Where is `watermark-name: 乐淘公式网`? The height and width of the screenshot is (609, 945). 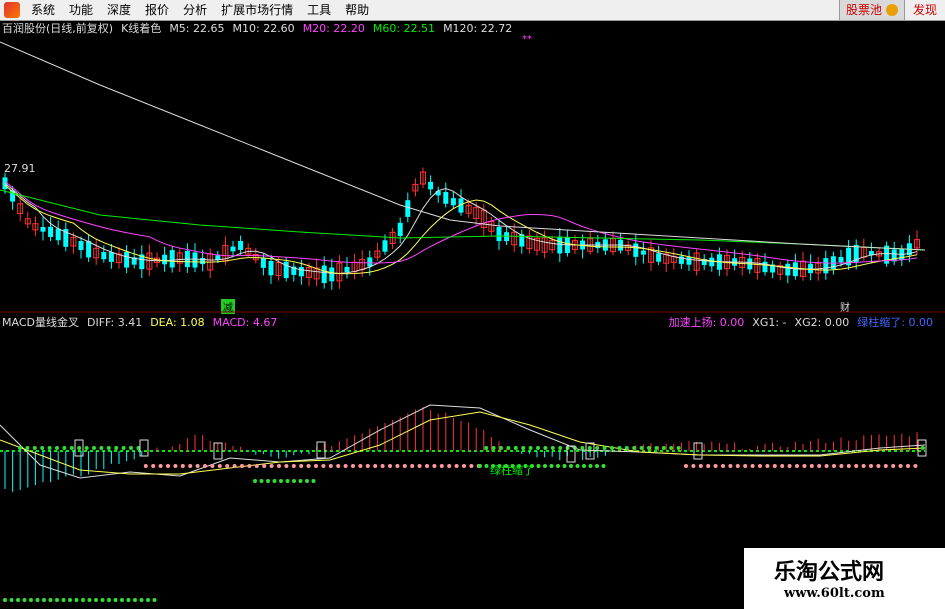 watermark-name: 乐淘公式网 is located at coordinates (829, 572).